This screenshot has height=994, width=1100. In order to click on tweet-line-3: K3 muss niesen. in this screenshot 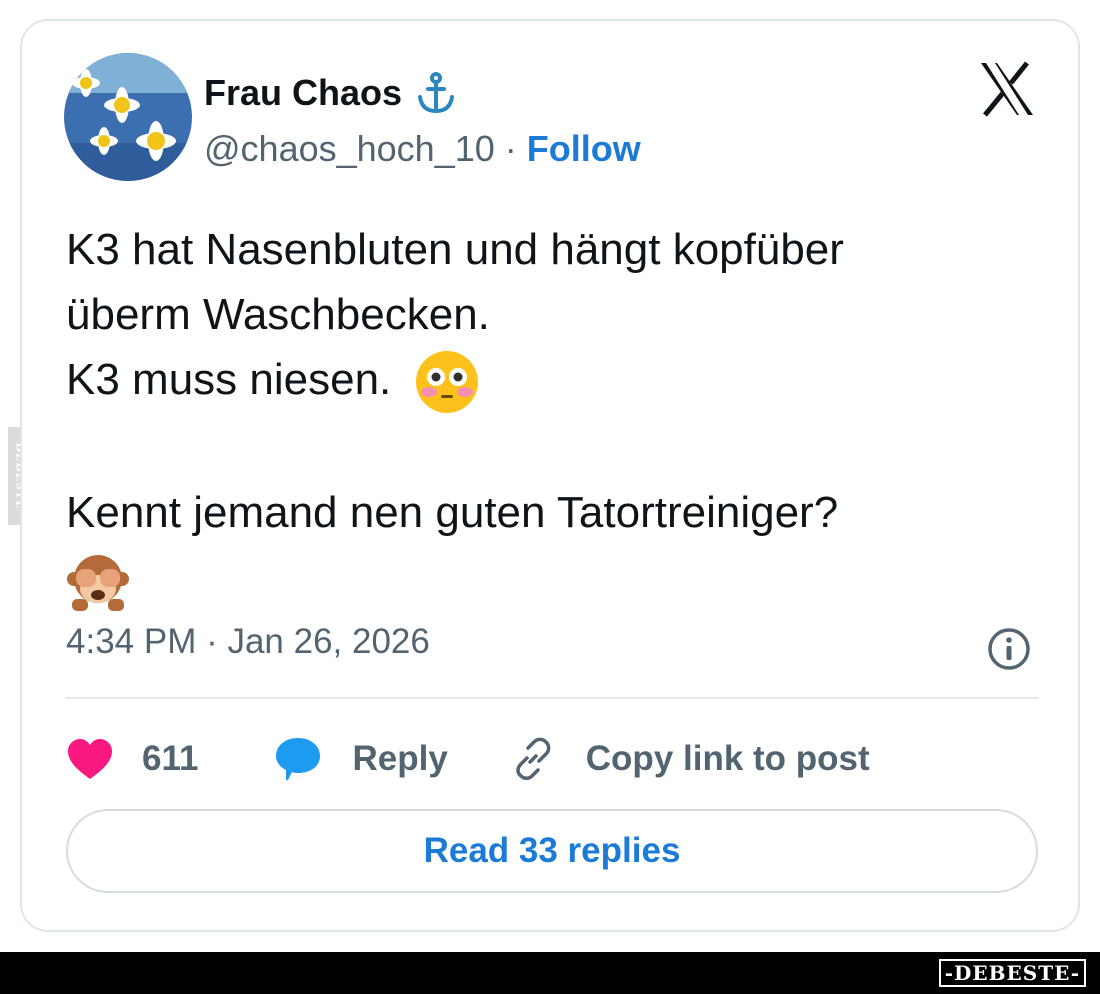, I will do `click(566, 381)`.